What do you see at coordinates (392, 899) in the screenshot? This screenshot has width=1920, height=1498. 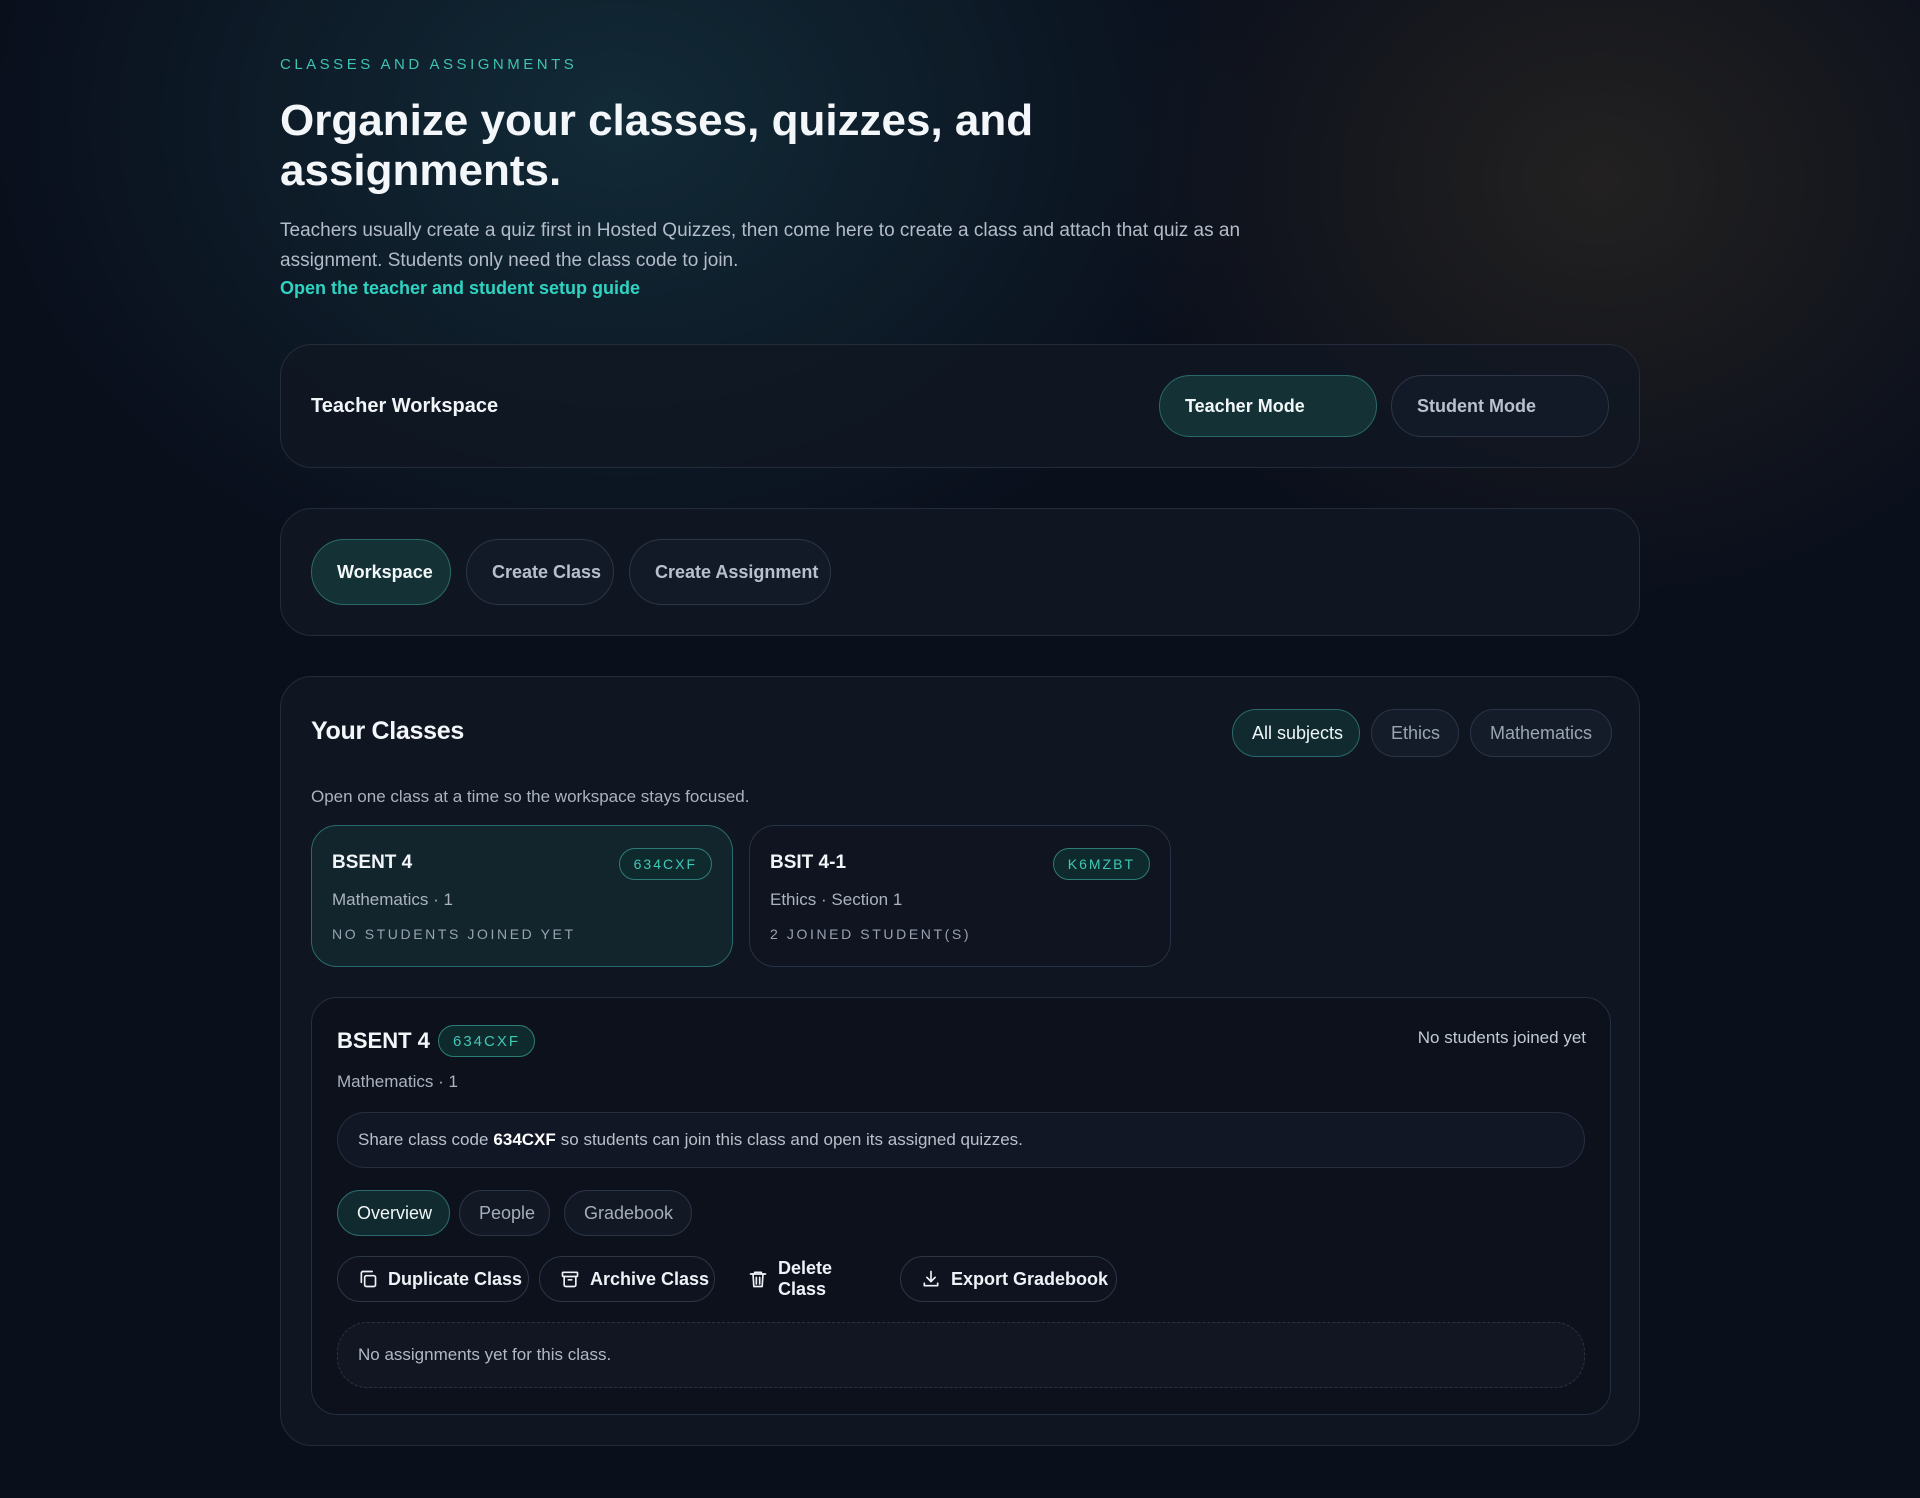 I see `class-card-subtitle: Mathematics · 1` at bounding box center [392, 899].